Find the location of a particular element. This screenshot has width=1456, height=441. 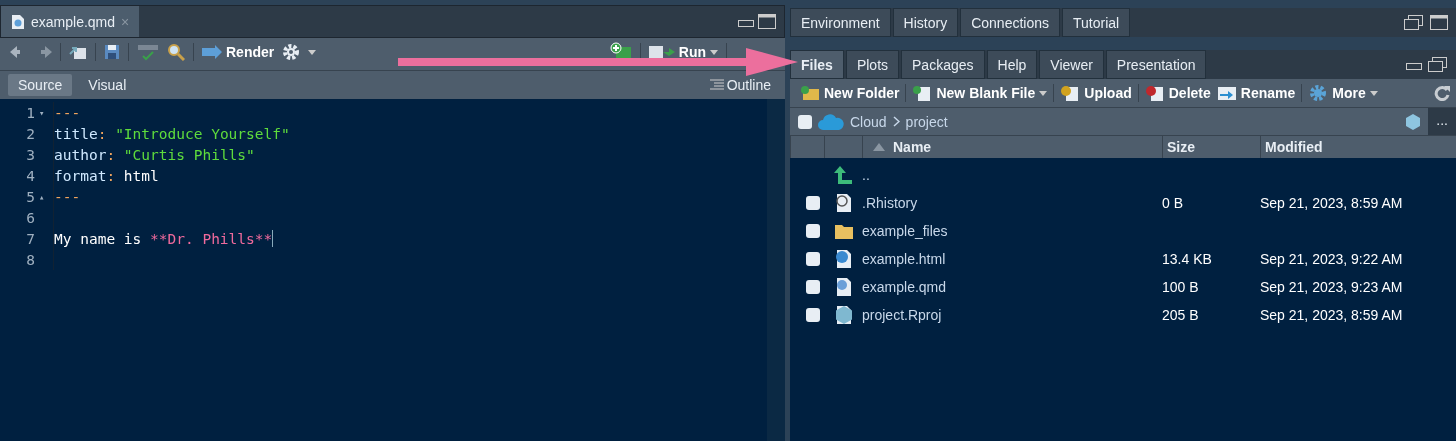

pane-tab: Viewer is located at coordinates (1071, 64).